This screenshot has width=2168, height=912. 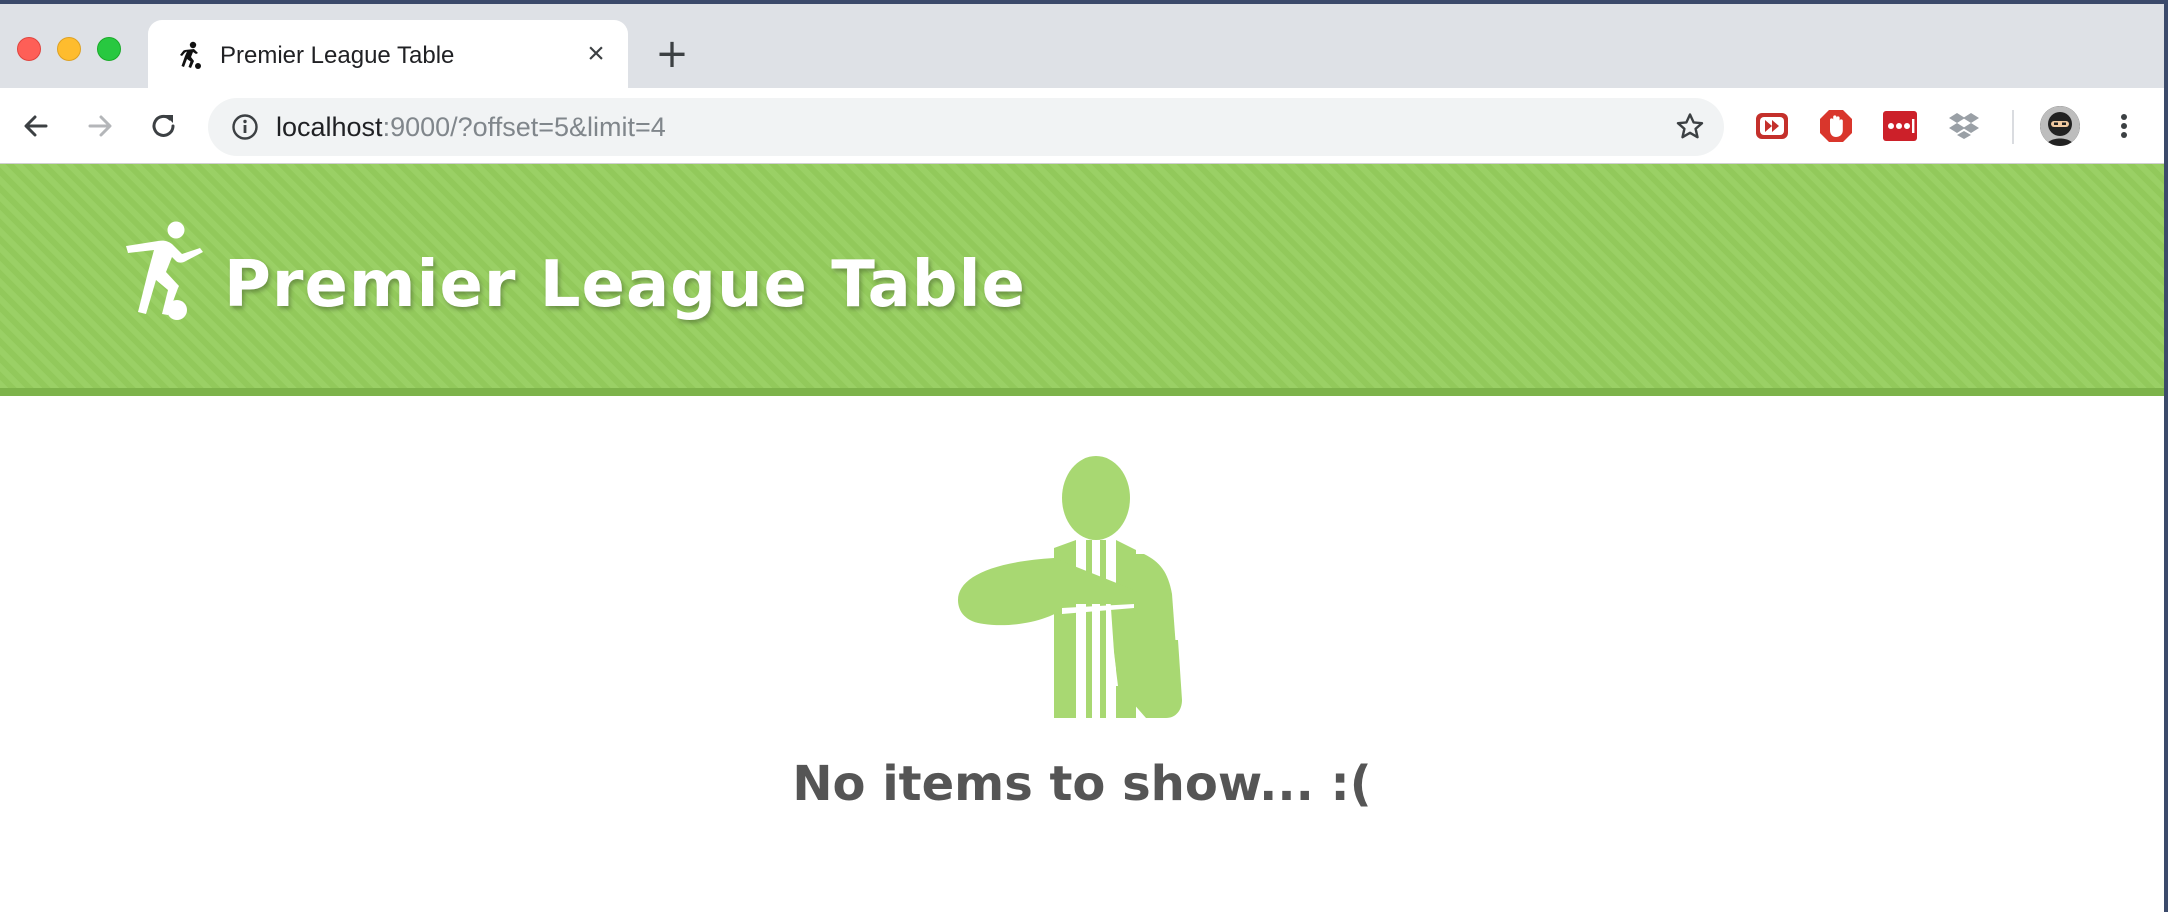 I want to click on arrow-right-icon, so click(x=100, y=126).